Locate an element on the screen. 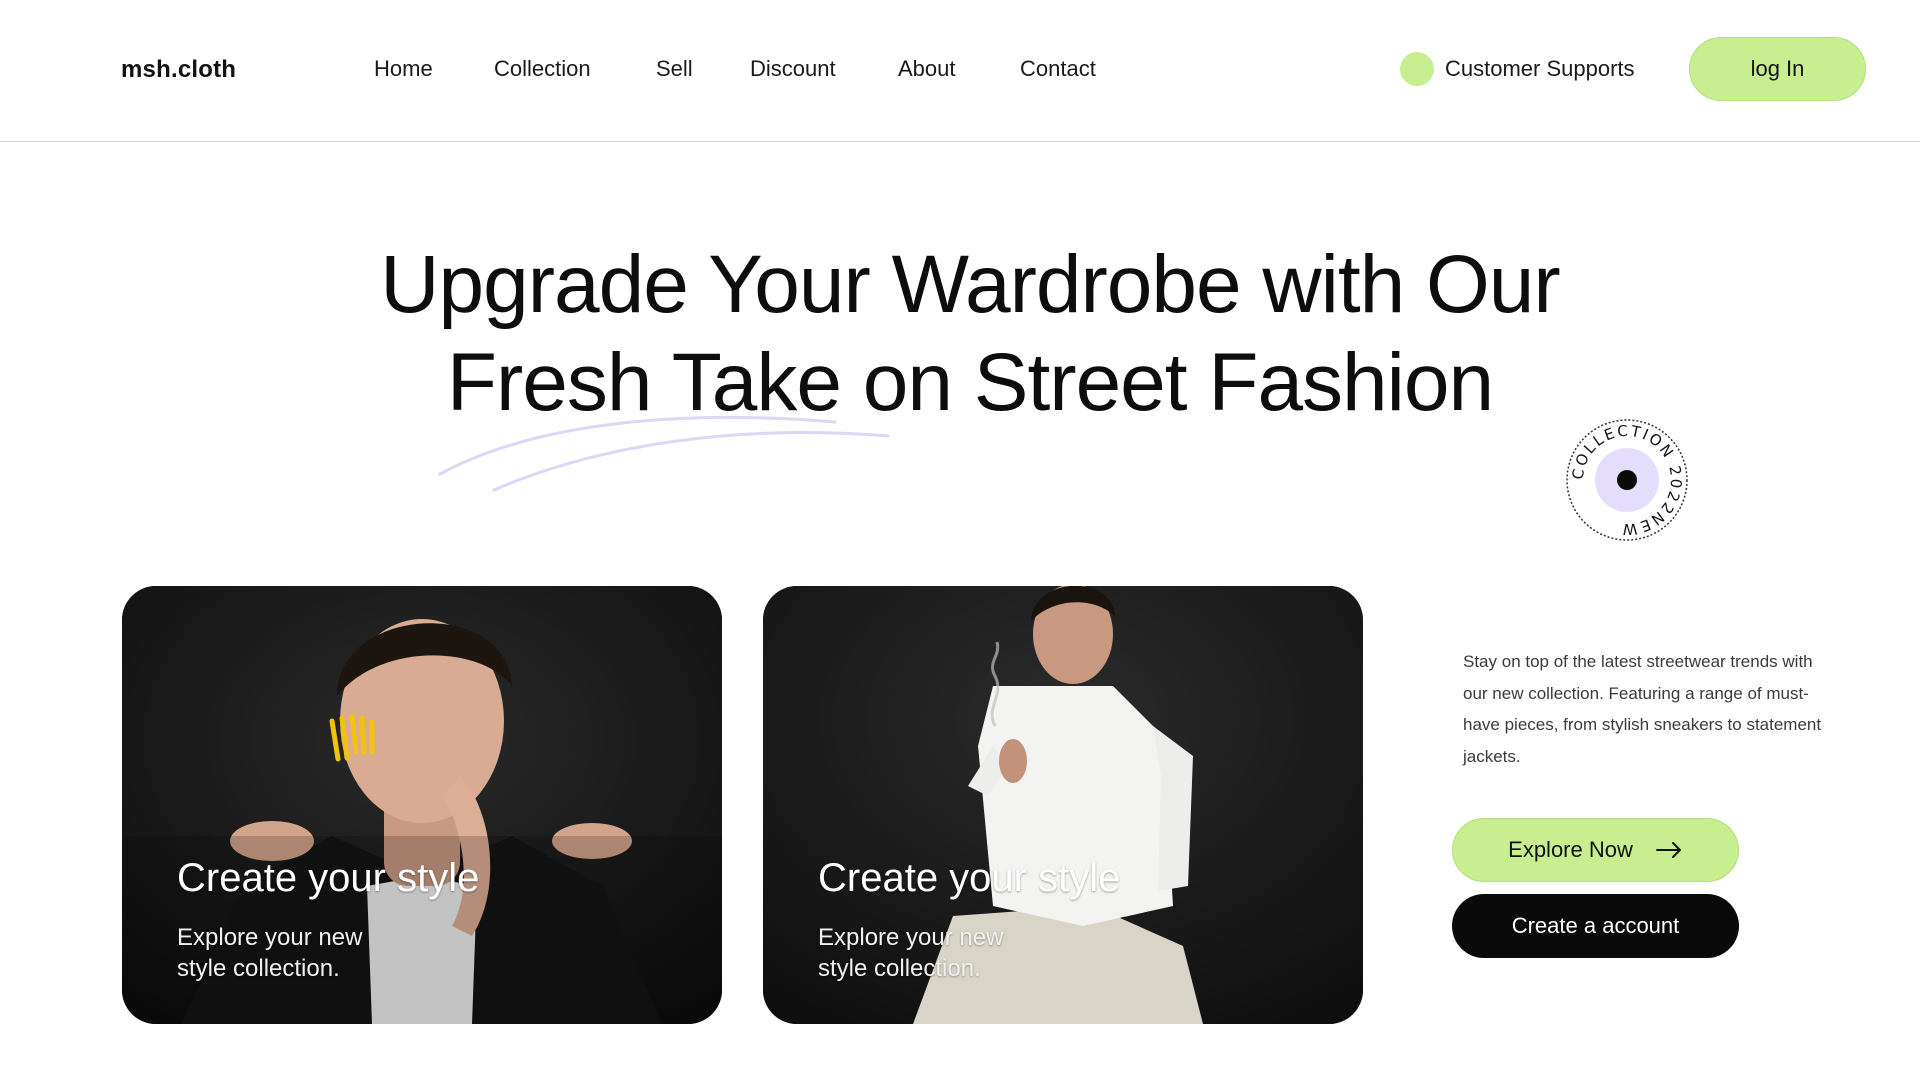 This screenshot has width=1920, height=1080. nav-sell: Sell is located at coordinates (674, 69).